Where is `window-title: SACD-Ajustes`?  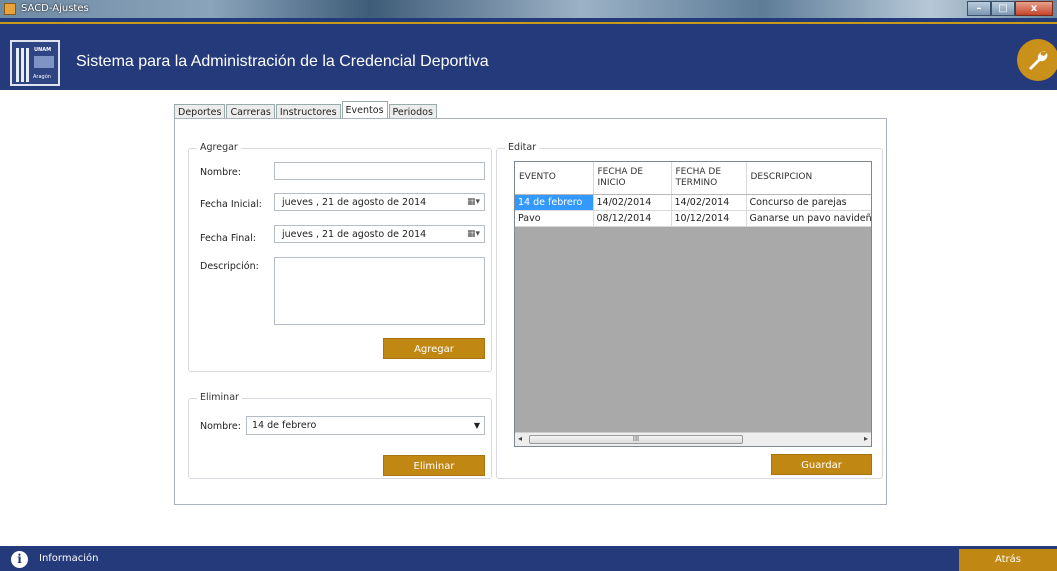
window-title: SACD-Ajustes is located at coordinates (55, 8).